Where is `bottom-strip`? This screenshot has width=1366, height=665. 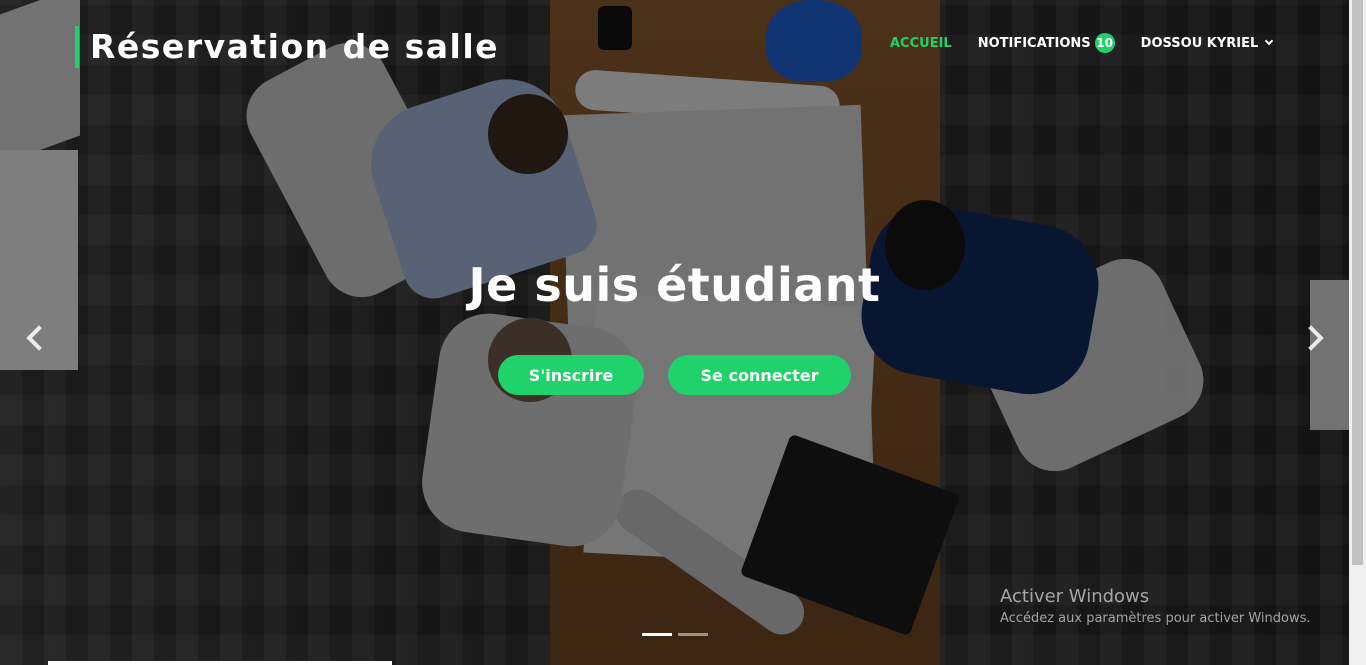
bottom-strip is located at coordinates (220, 663).